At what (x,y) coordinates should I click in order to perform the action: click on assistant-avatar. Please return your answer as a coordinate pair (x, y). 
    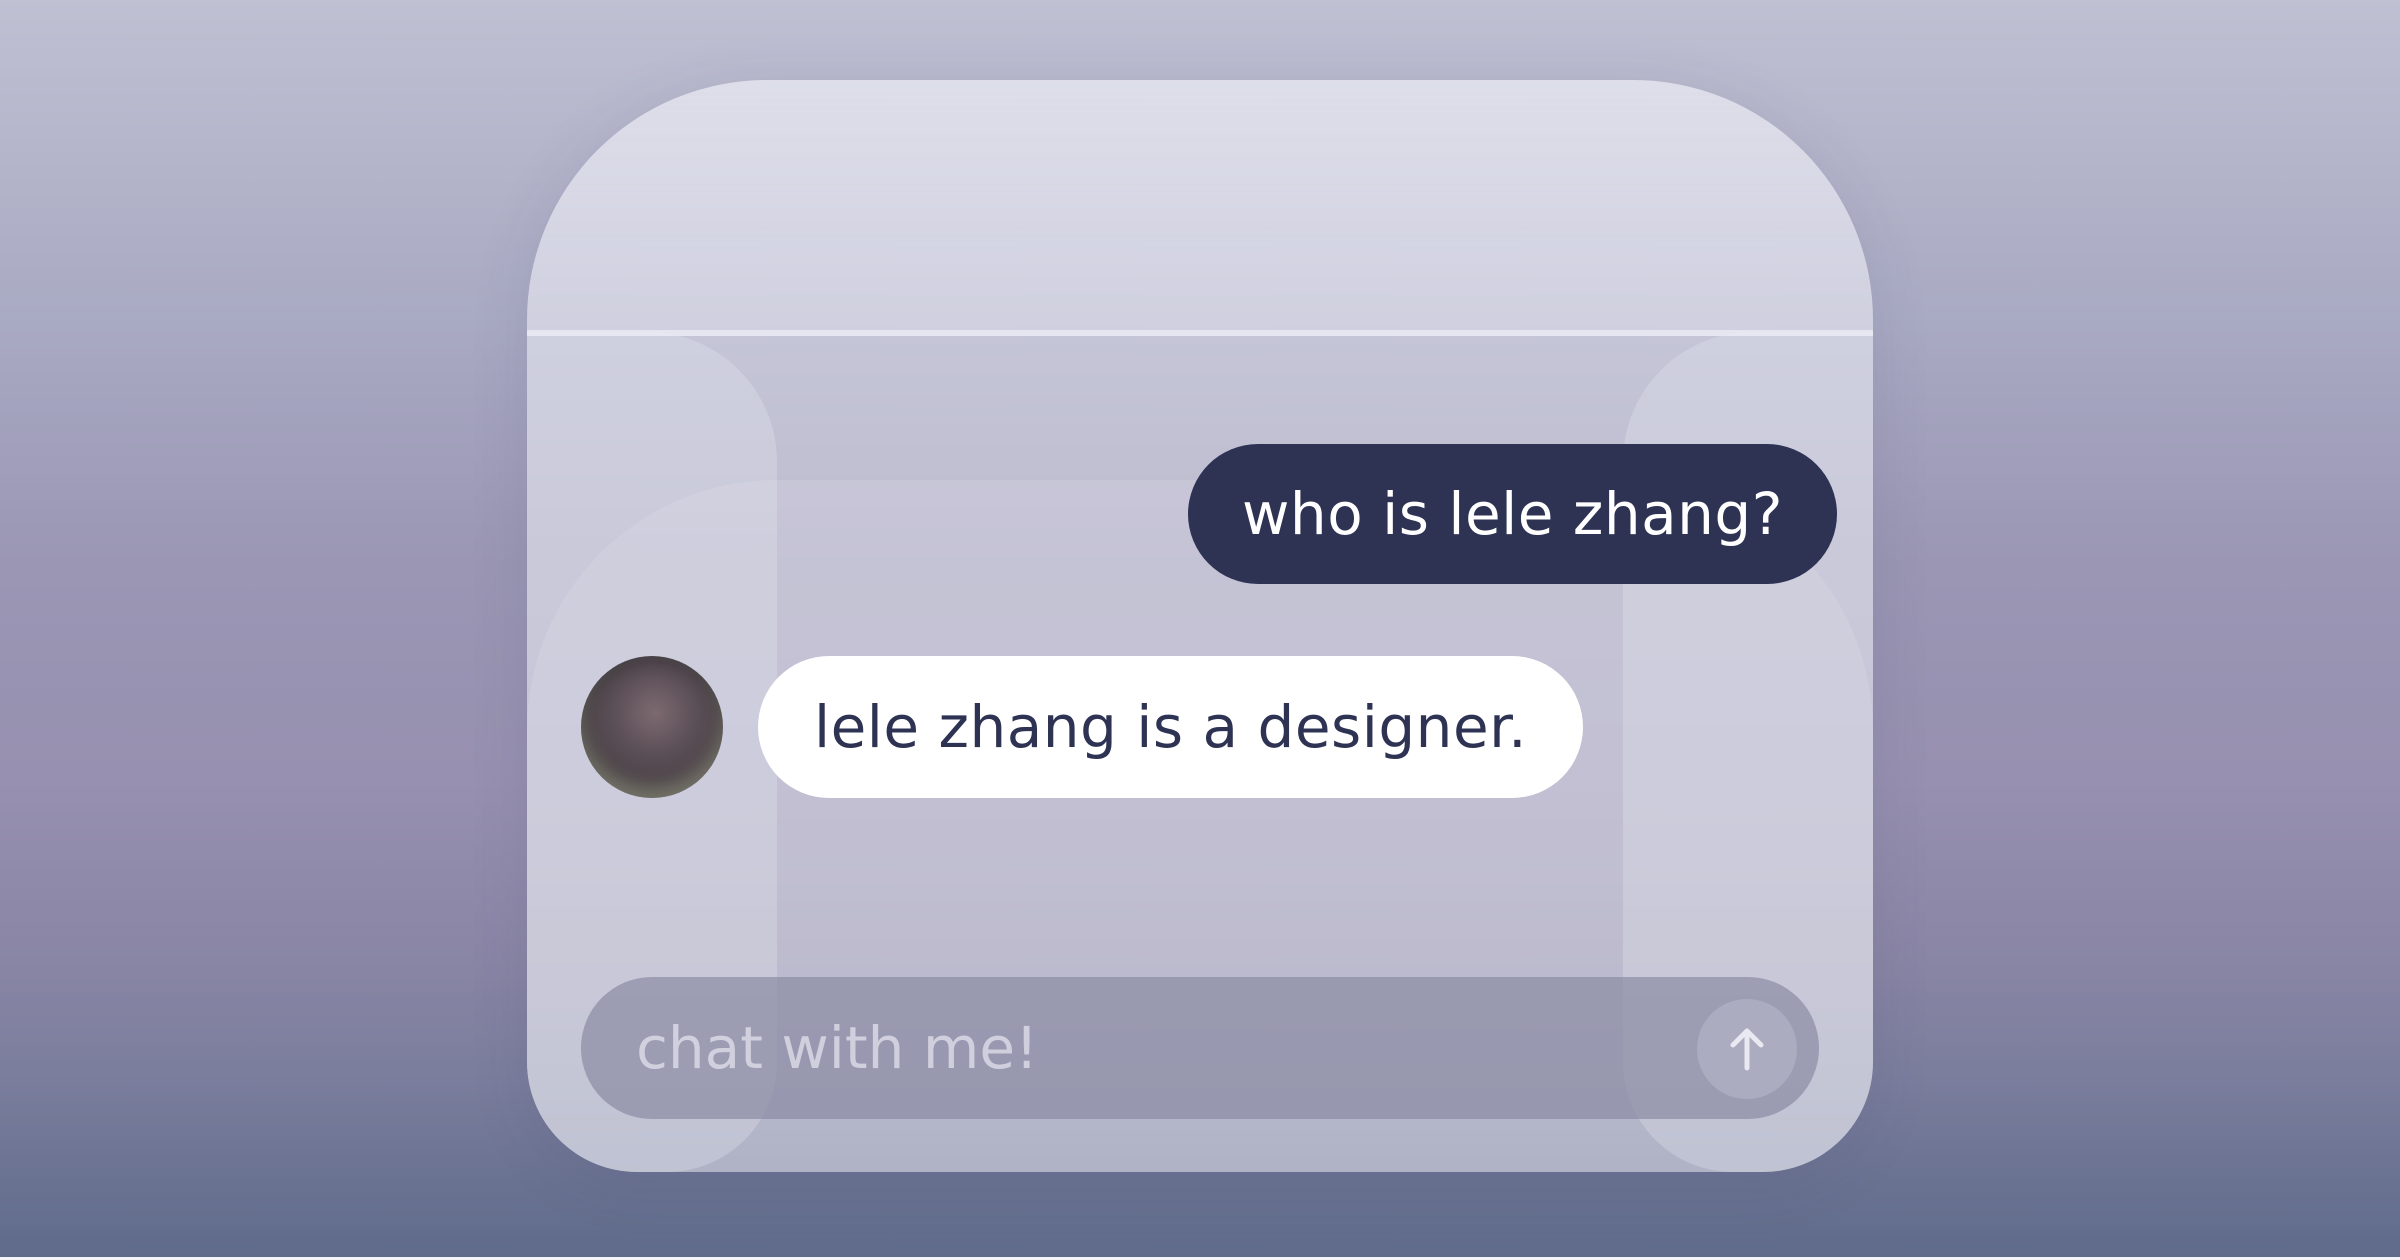
    Looking at the image, I should click on (652, 727).